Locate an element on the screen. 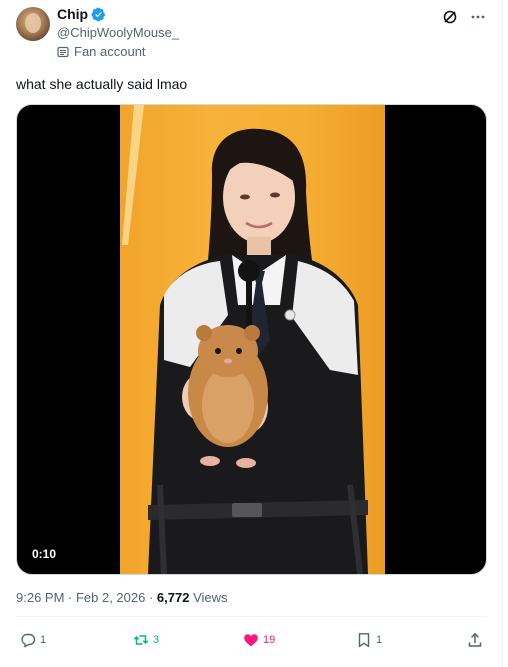 The height and width of the screenshot is (667, 508). tweet-datetime: 9:26 PM · Feb 2, 2026 · is located at coordinates (86, 597).